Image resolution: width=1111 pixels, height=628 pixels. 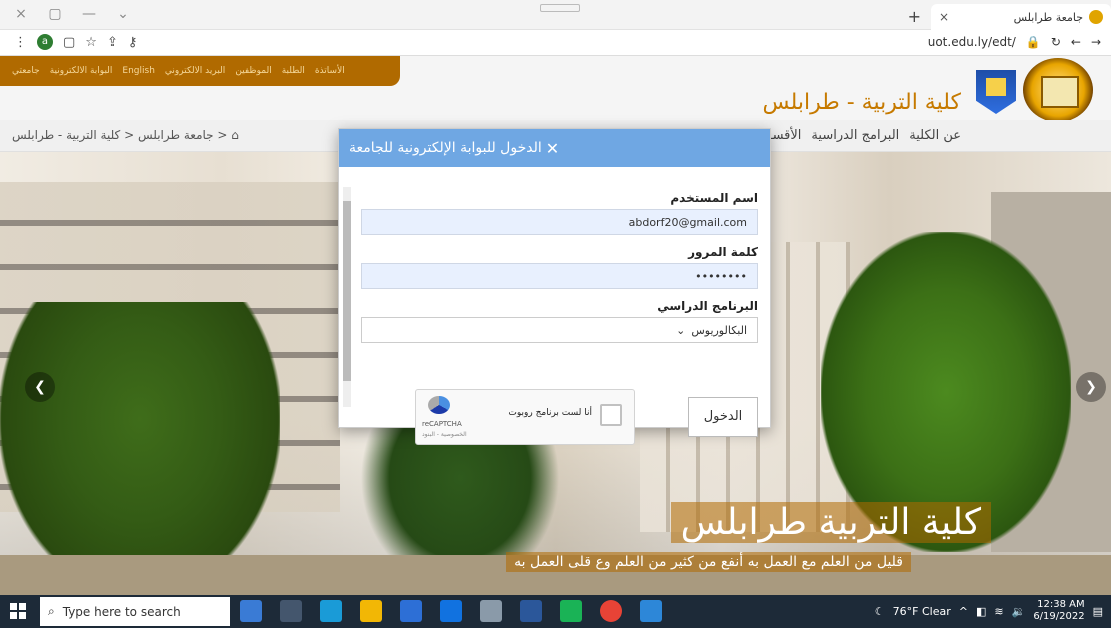 What do you see at coordinates (291, 611) in the screenshot?
I see `task-view-icon` at bounding box center [291, 611].